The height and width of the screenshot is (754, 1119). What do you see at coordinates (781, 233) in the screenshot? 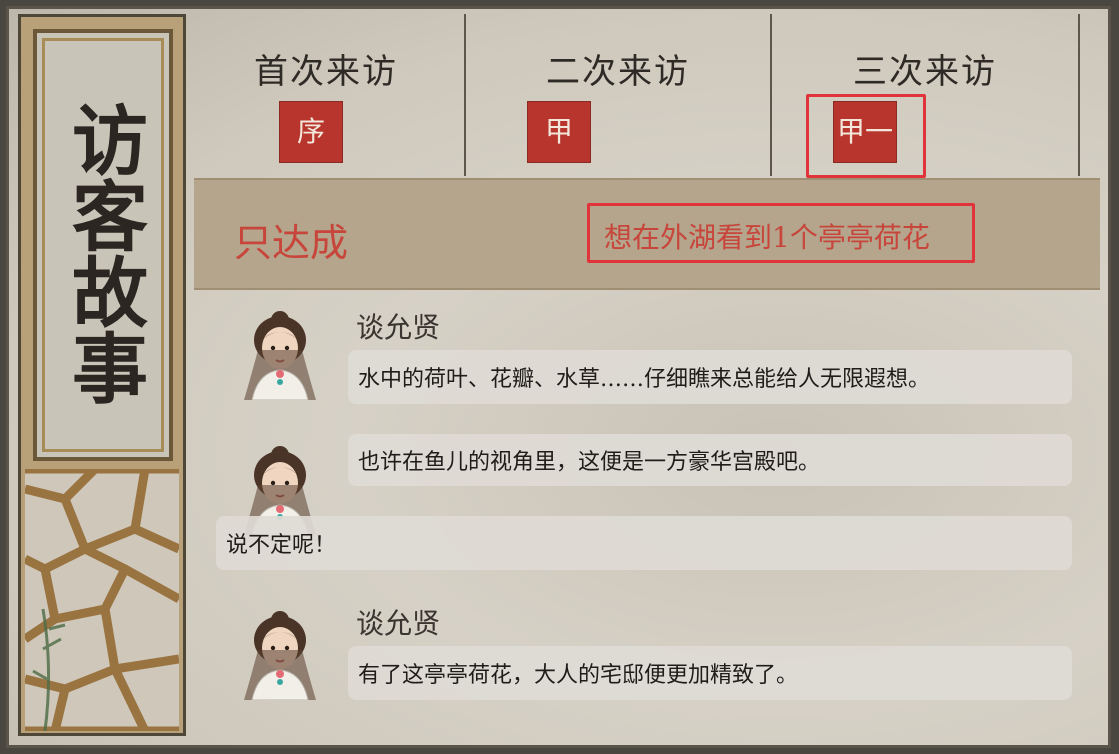
I see `goal-highlight` at bounding box center [781, 233].